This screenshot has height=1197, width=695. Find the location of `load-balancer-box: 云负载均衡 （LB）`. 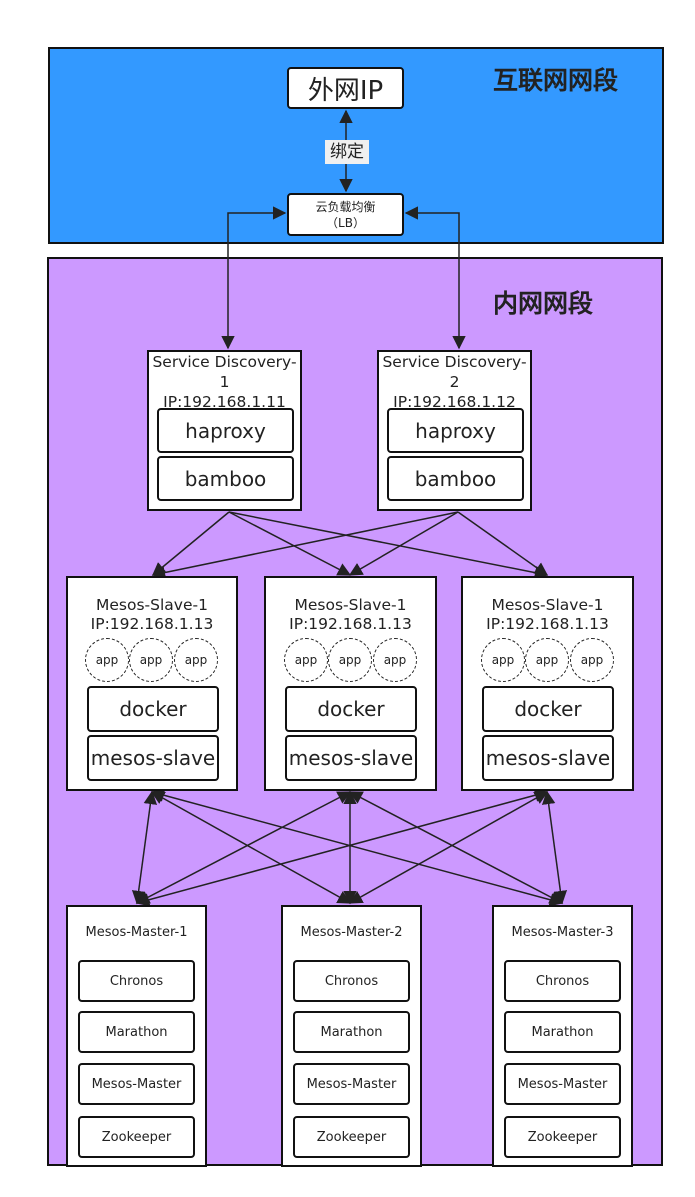

load-balancer-box: 云负载均衡 （LB） is located at coordinates (345, 214).